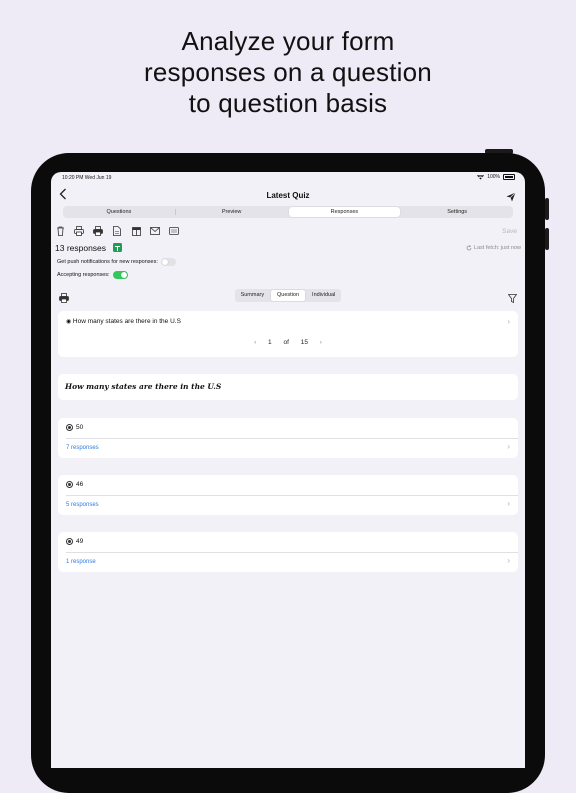 The image size is (576, 793). Describe the element at coordinates (87, 178) in the screenshot. I see `status-time: 10:20 PM Wed Jun 19` at that location.